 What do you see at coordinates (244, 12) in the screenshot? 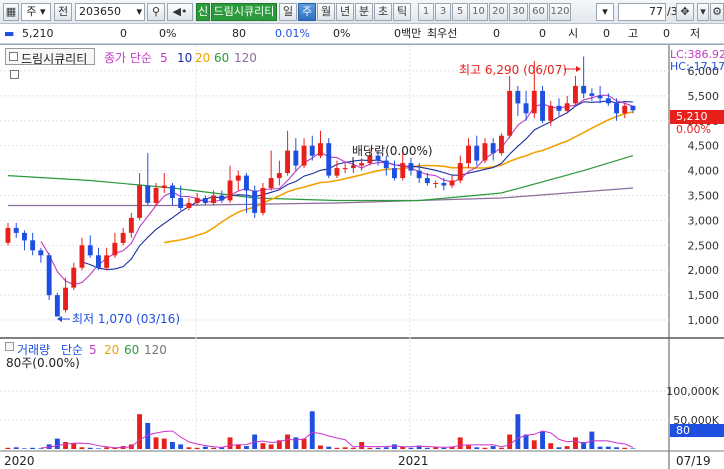
I see `stock-name: 드림시큐리티` at bounding box center [244, 12].